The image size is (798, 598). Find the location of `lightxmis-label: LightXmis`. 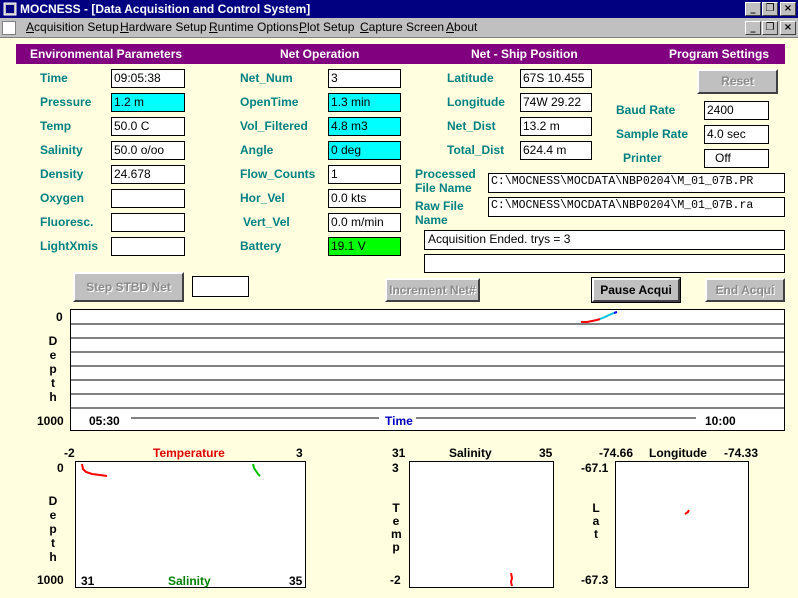

lightxmis-label: LightXmis is located at coordinates (69, 246).